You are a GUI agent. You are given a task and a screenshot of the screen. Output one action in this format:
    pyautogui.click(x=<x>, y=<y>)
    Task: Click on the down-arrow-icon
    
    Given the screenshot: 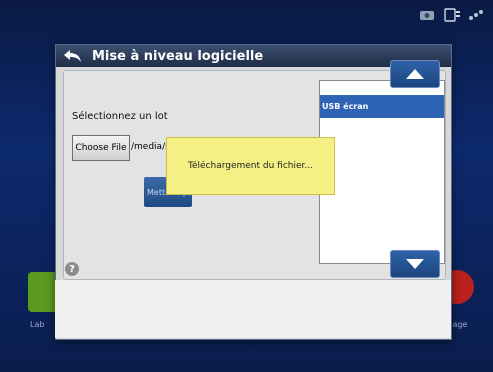 What is the action you would take?
    pyautogui.click(x=415, y=264)
    